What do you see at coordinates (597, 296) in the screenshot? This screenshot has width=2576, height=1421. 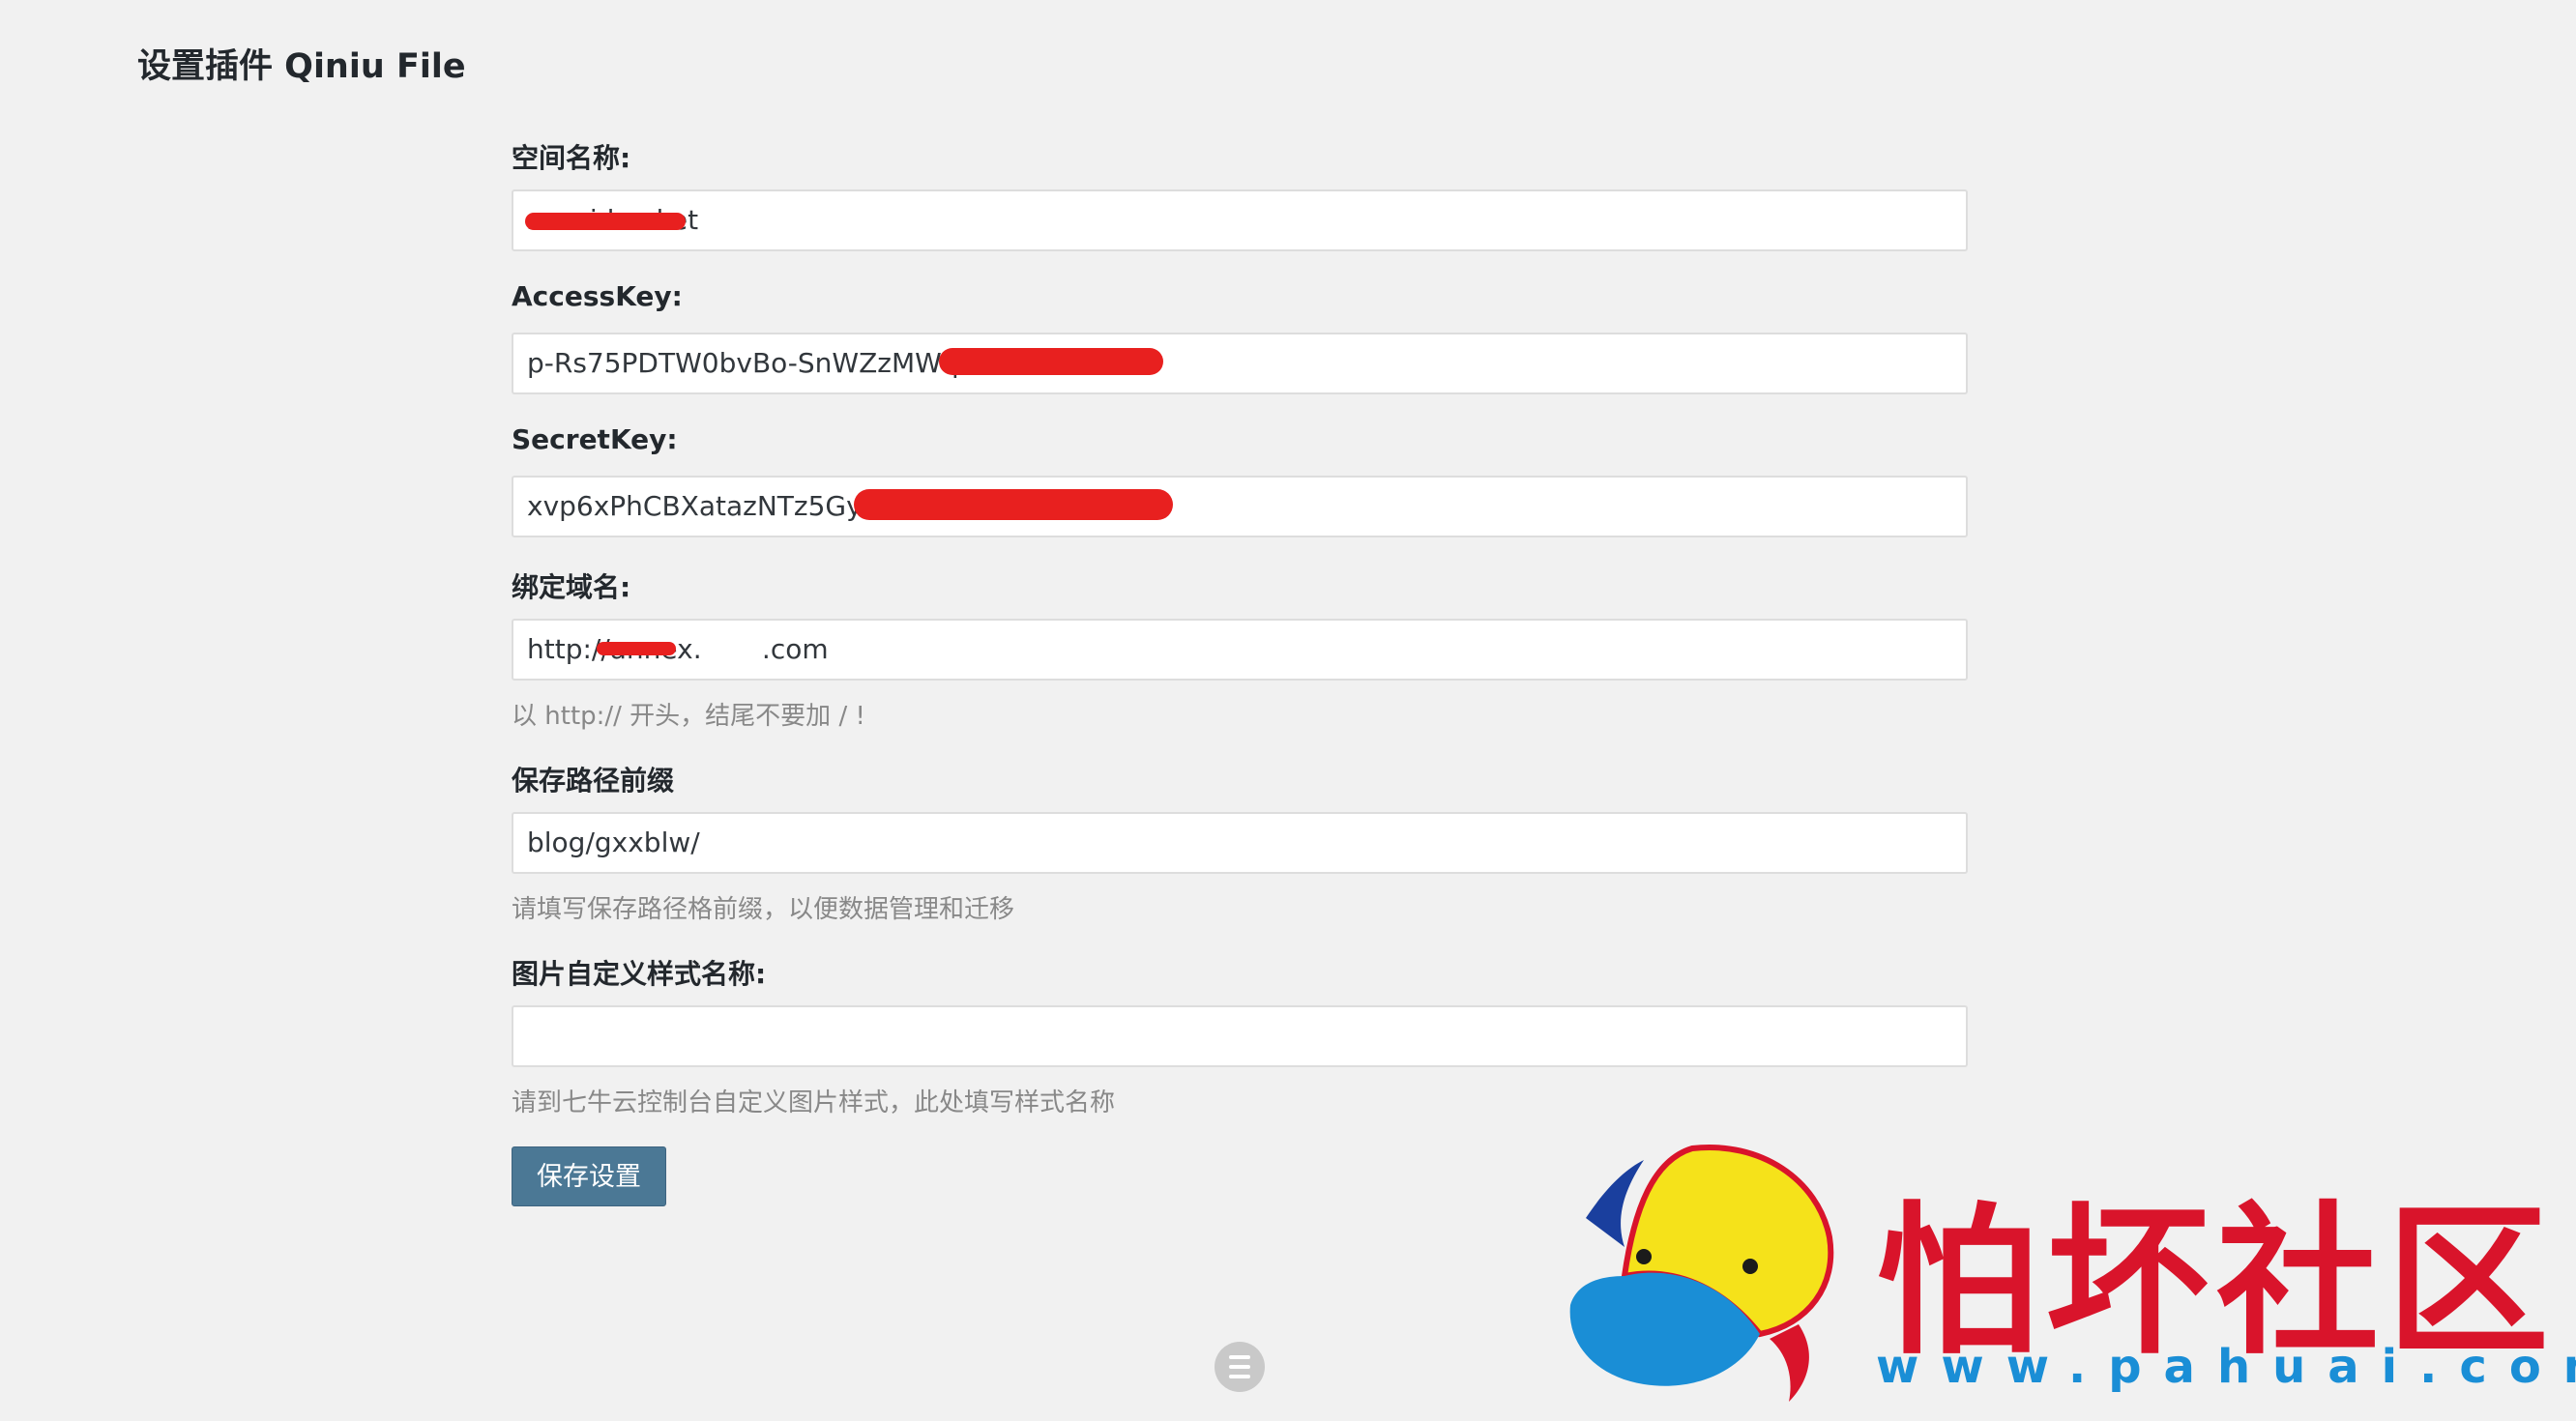 I see `access-key-label: AccessKey:` at bounding box center [597, 296].